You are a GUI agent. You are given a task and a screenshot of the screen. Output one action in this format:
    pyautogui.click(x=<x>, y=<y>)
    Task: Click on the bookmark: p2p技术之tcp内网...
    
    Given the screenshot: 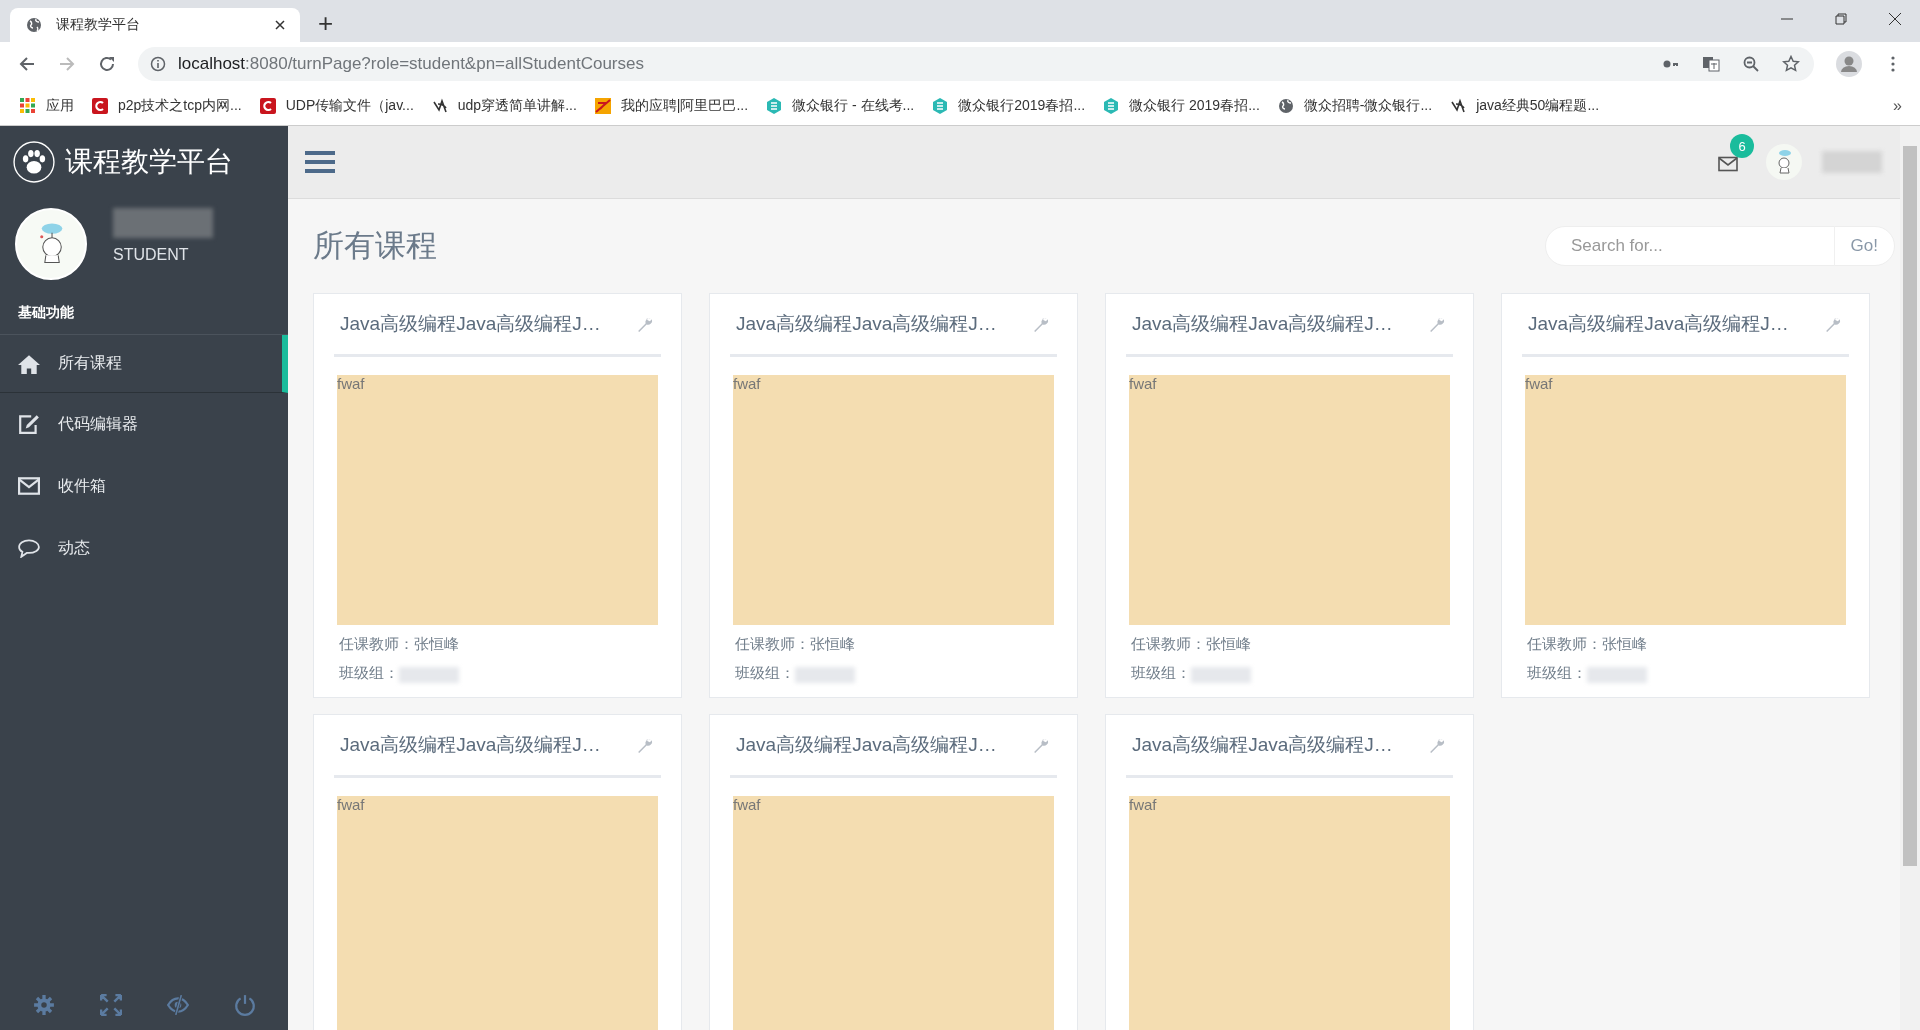 What is the action you would take?
    pyautogui.click(x=167, y=105)
    